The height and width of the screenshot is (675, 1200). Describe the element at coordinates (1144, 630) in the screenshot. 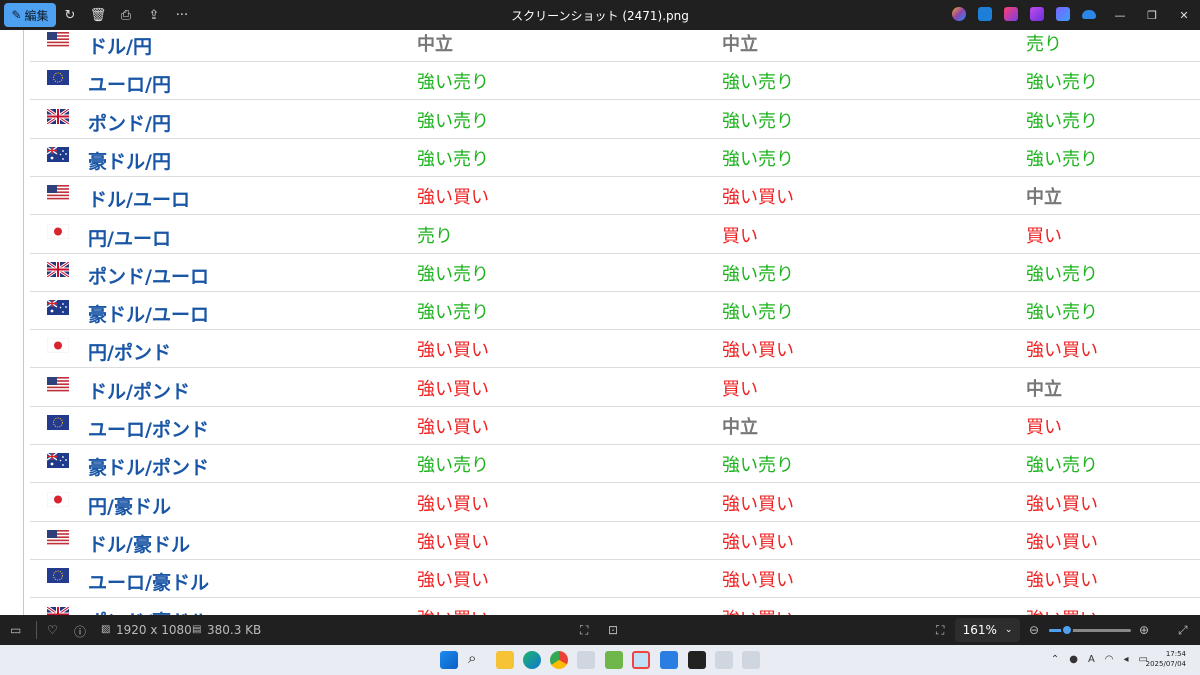

I see `zoom-in-icon: ⊕` at that location.